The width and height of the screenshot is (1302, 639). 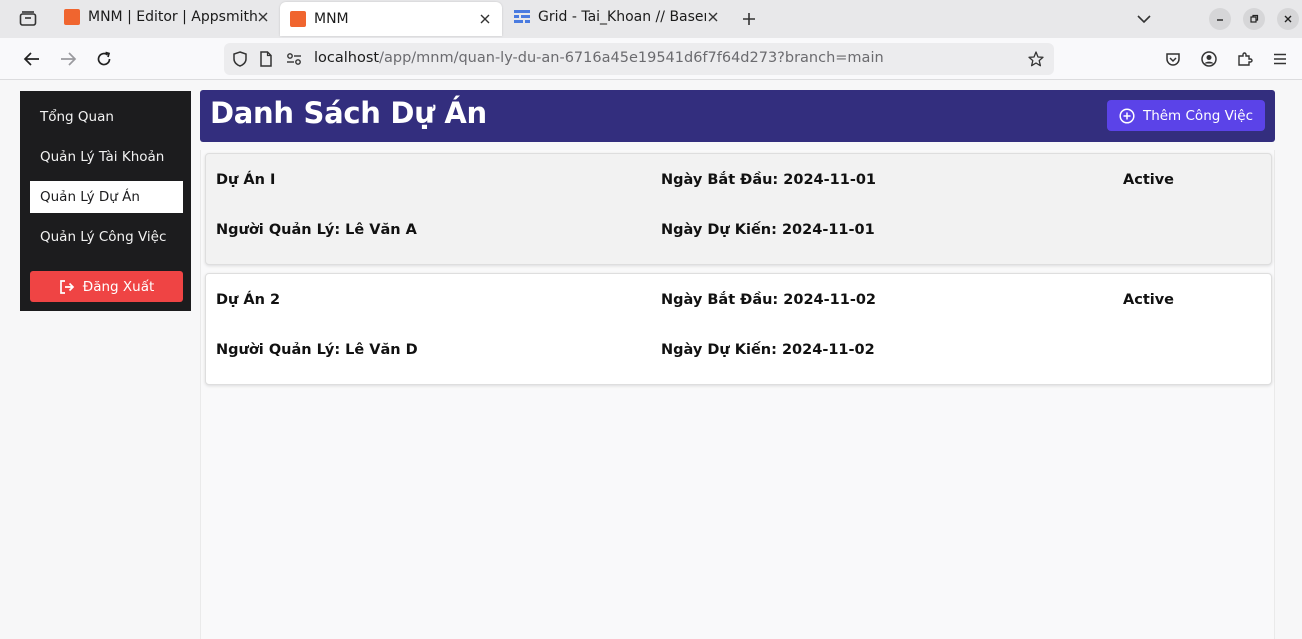 I want to click on restore-button, so click(x=1254, y=19).